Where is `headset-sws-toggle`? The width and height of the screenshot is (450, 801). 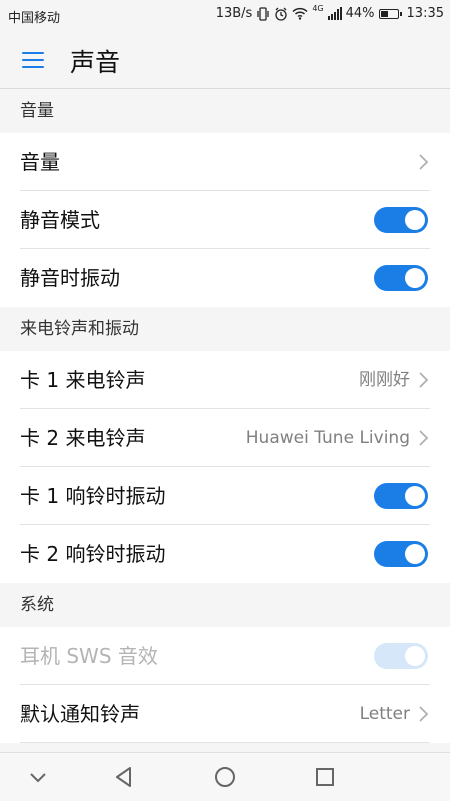
headset-sws-toggle is located at coordinates (401, 656).